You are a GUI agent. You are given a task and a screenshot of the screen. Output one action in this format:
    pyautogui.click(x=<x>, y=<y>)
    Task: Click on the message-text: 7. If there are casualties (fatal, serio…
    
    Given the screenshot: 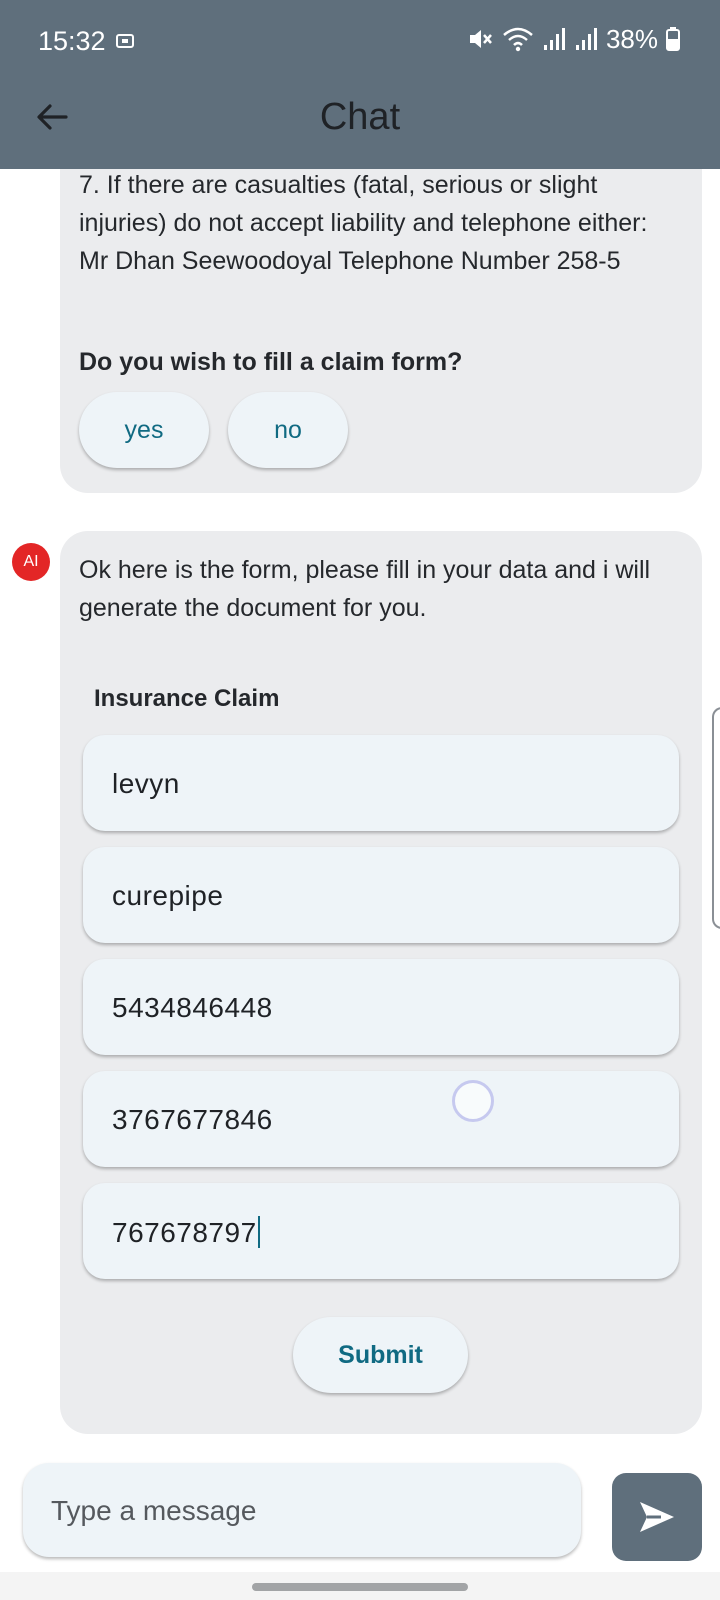 What is the action you would take?
    pyautogui.click(x=363, y=223)
    